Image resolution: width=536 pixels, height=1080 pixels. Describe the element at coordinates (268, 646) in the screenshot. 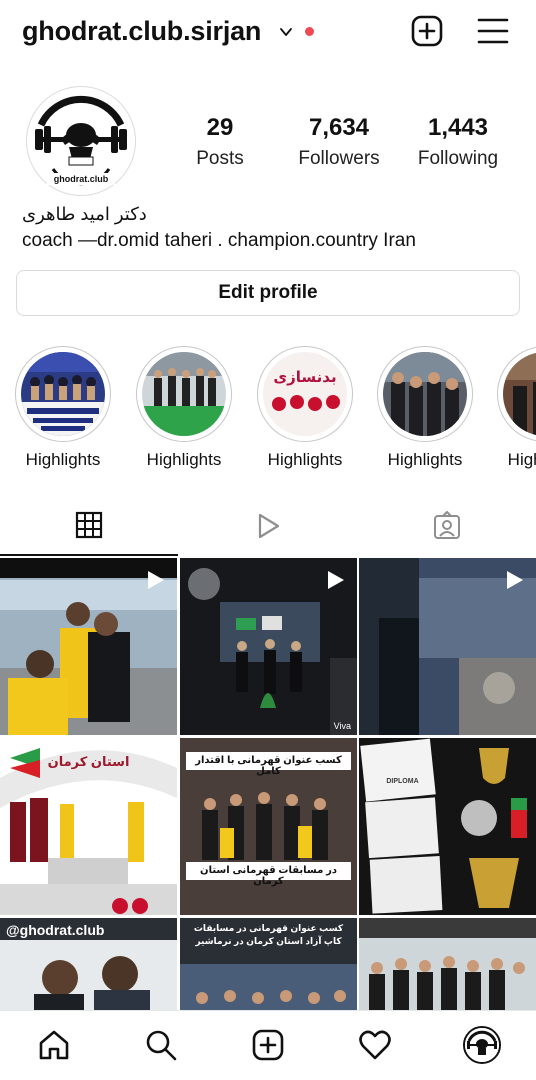

I see `post-thumbnail: Viva` at that location.